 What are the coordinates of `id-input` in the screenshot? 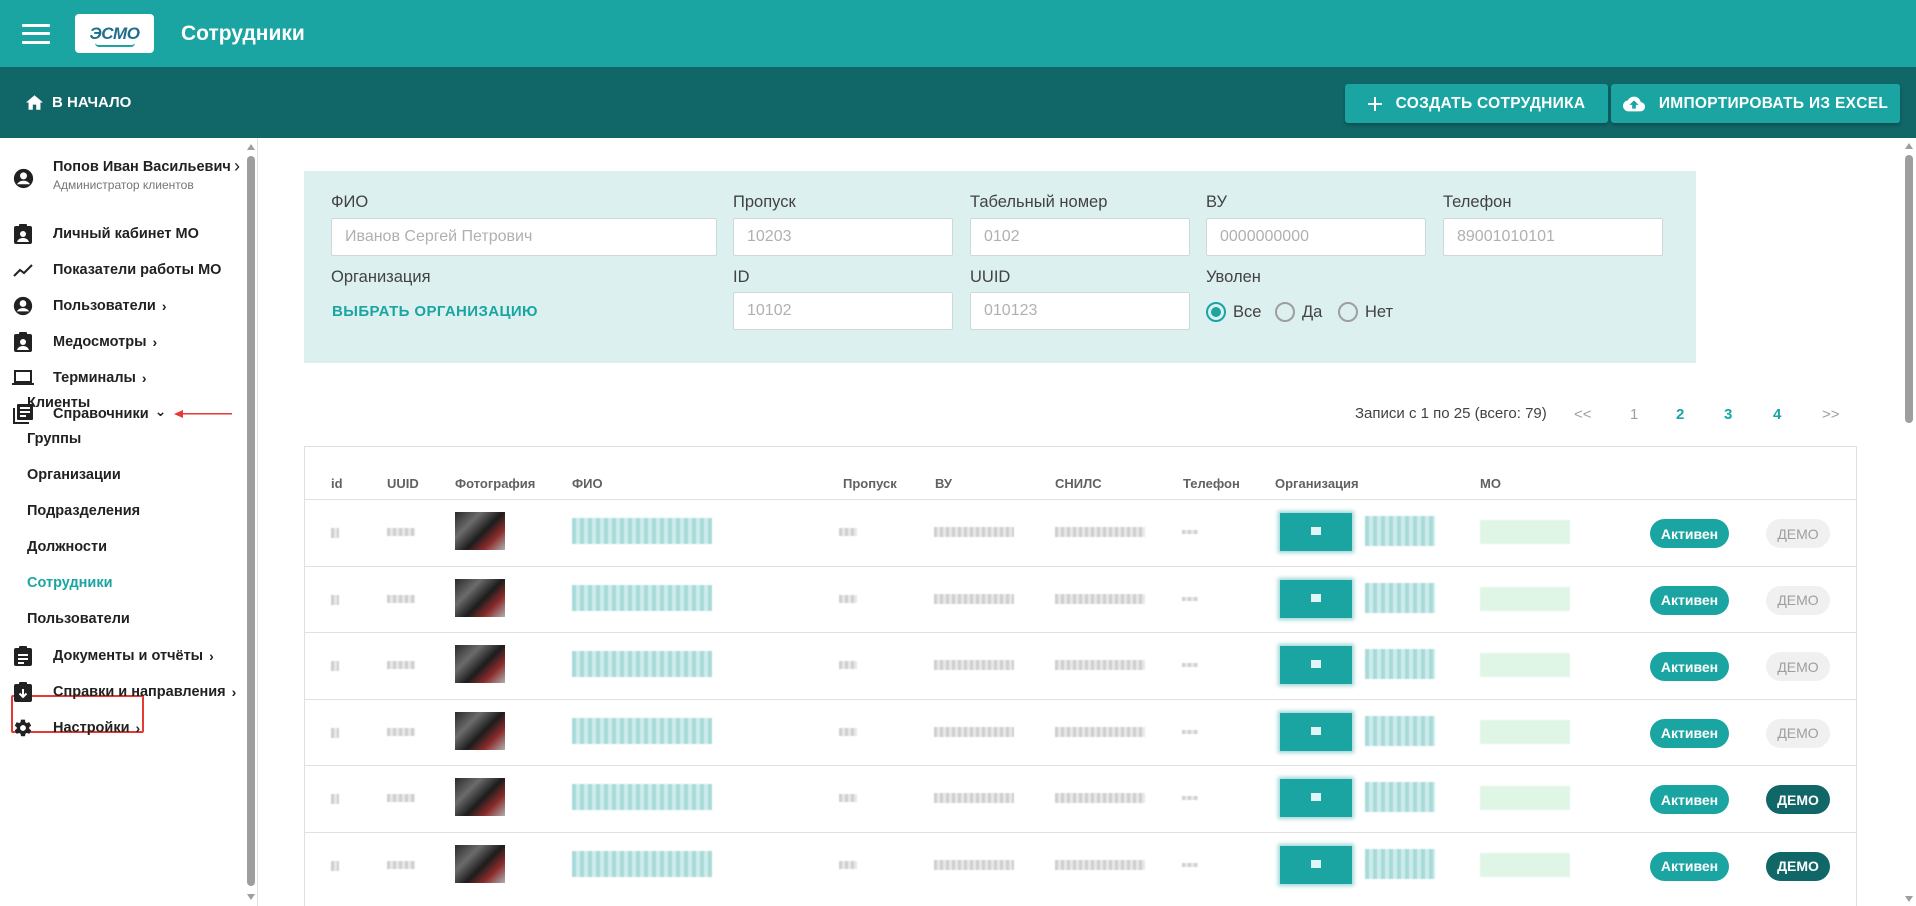 It's located at (843, 311).